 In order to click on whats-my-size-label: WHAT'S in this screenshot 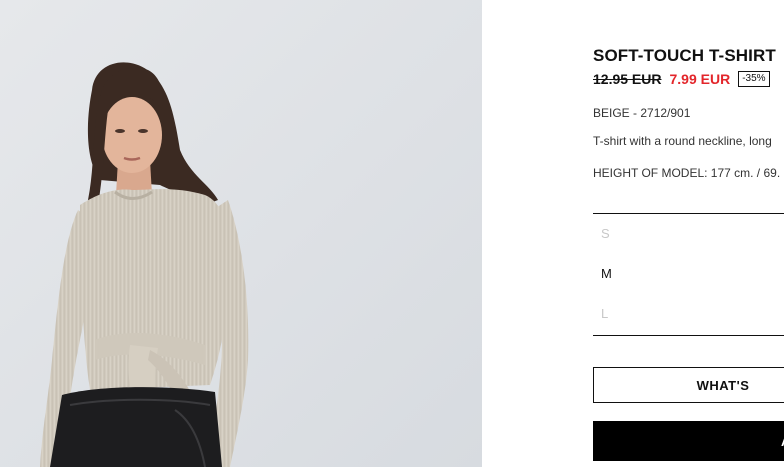, I will do `click(723, 385)`.